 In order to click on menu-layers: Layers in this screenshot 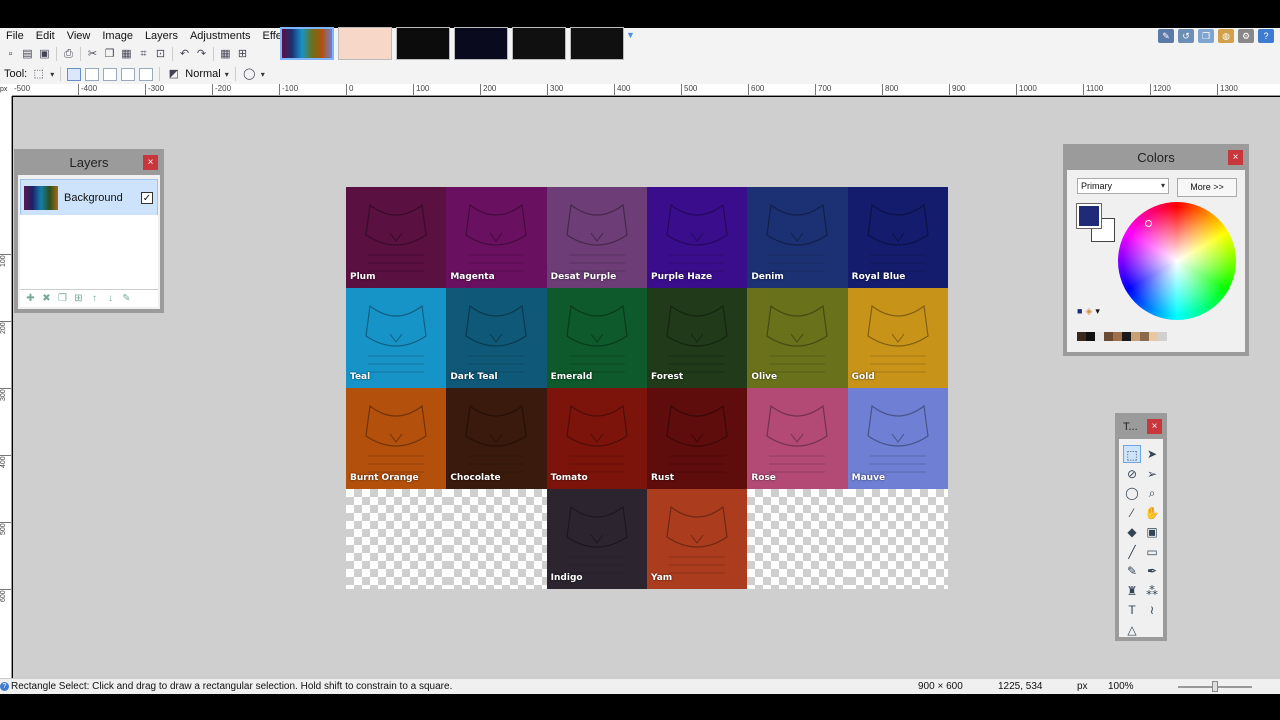, I will do `click(161, 36)`.